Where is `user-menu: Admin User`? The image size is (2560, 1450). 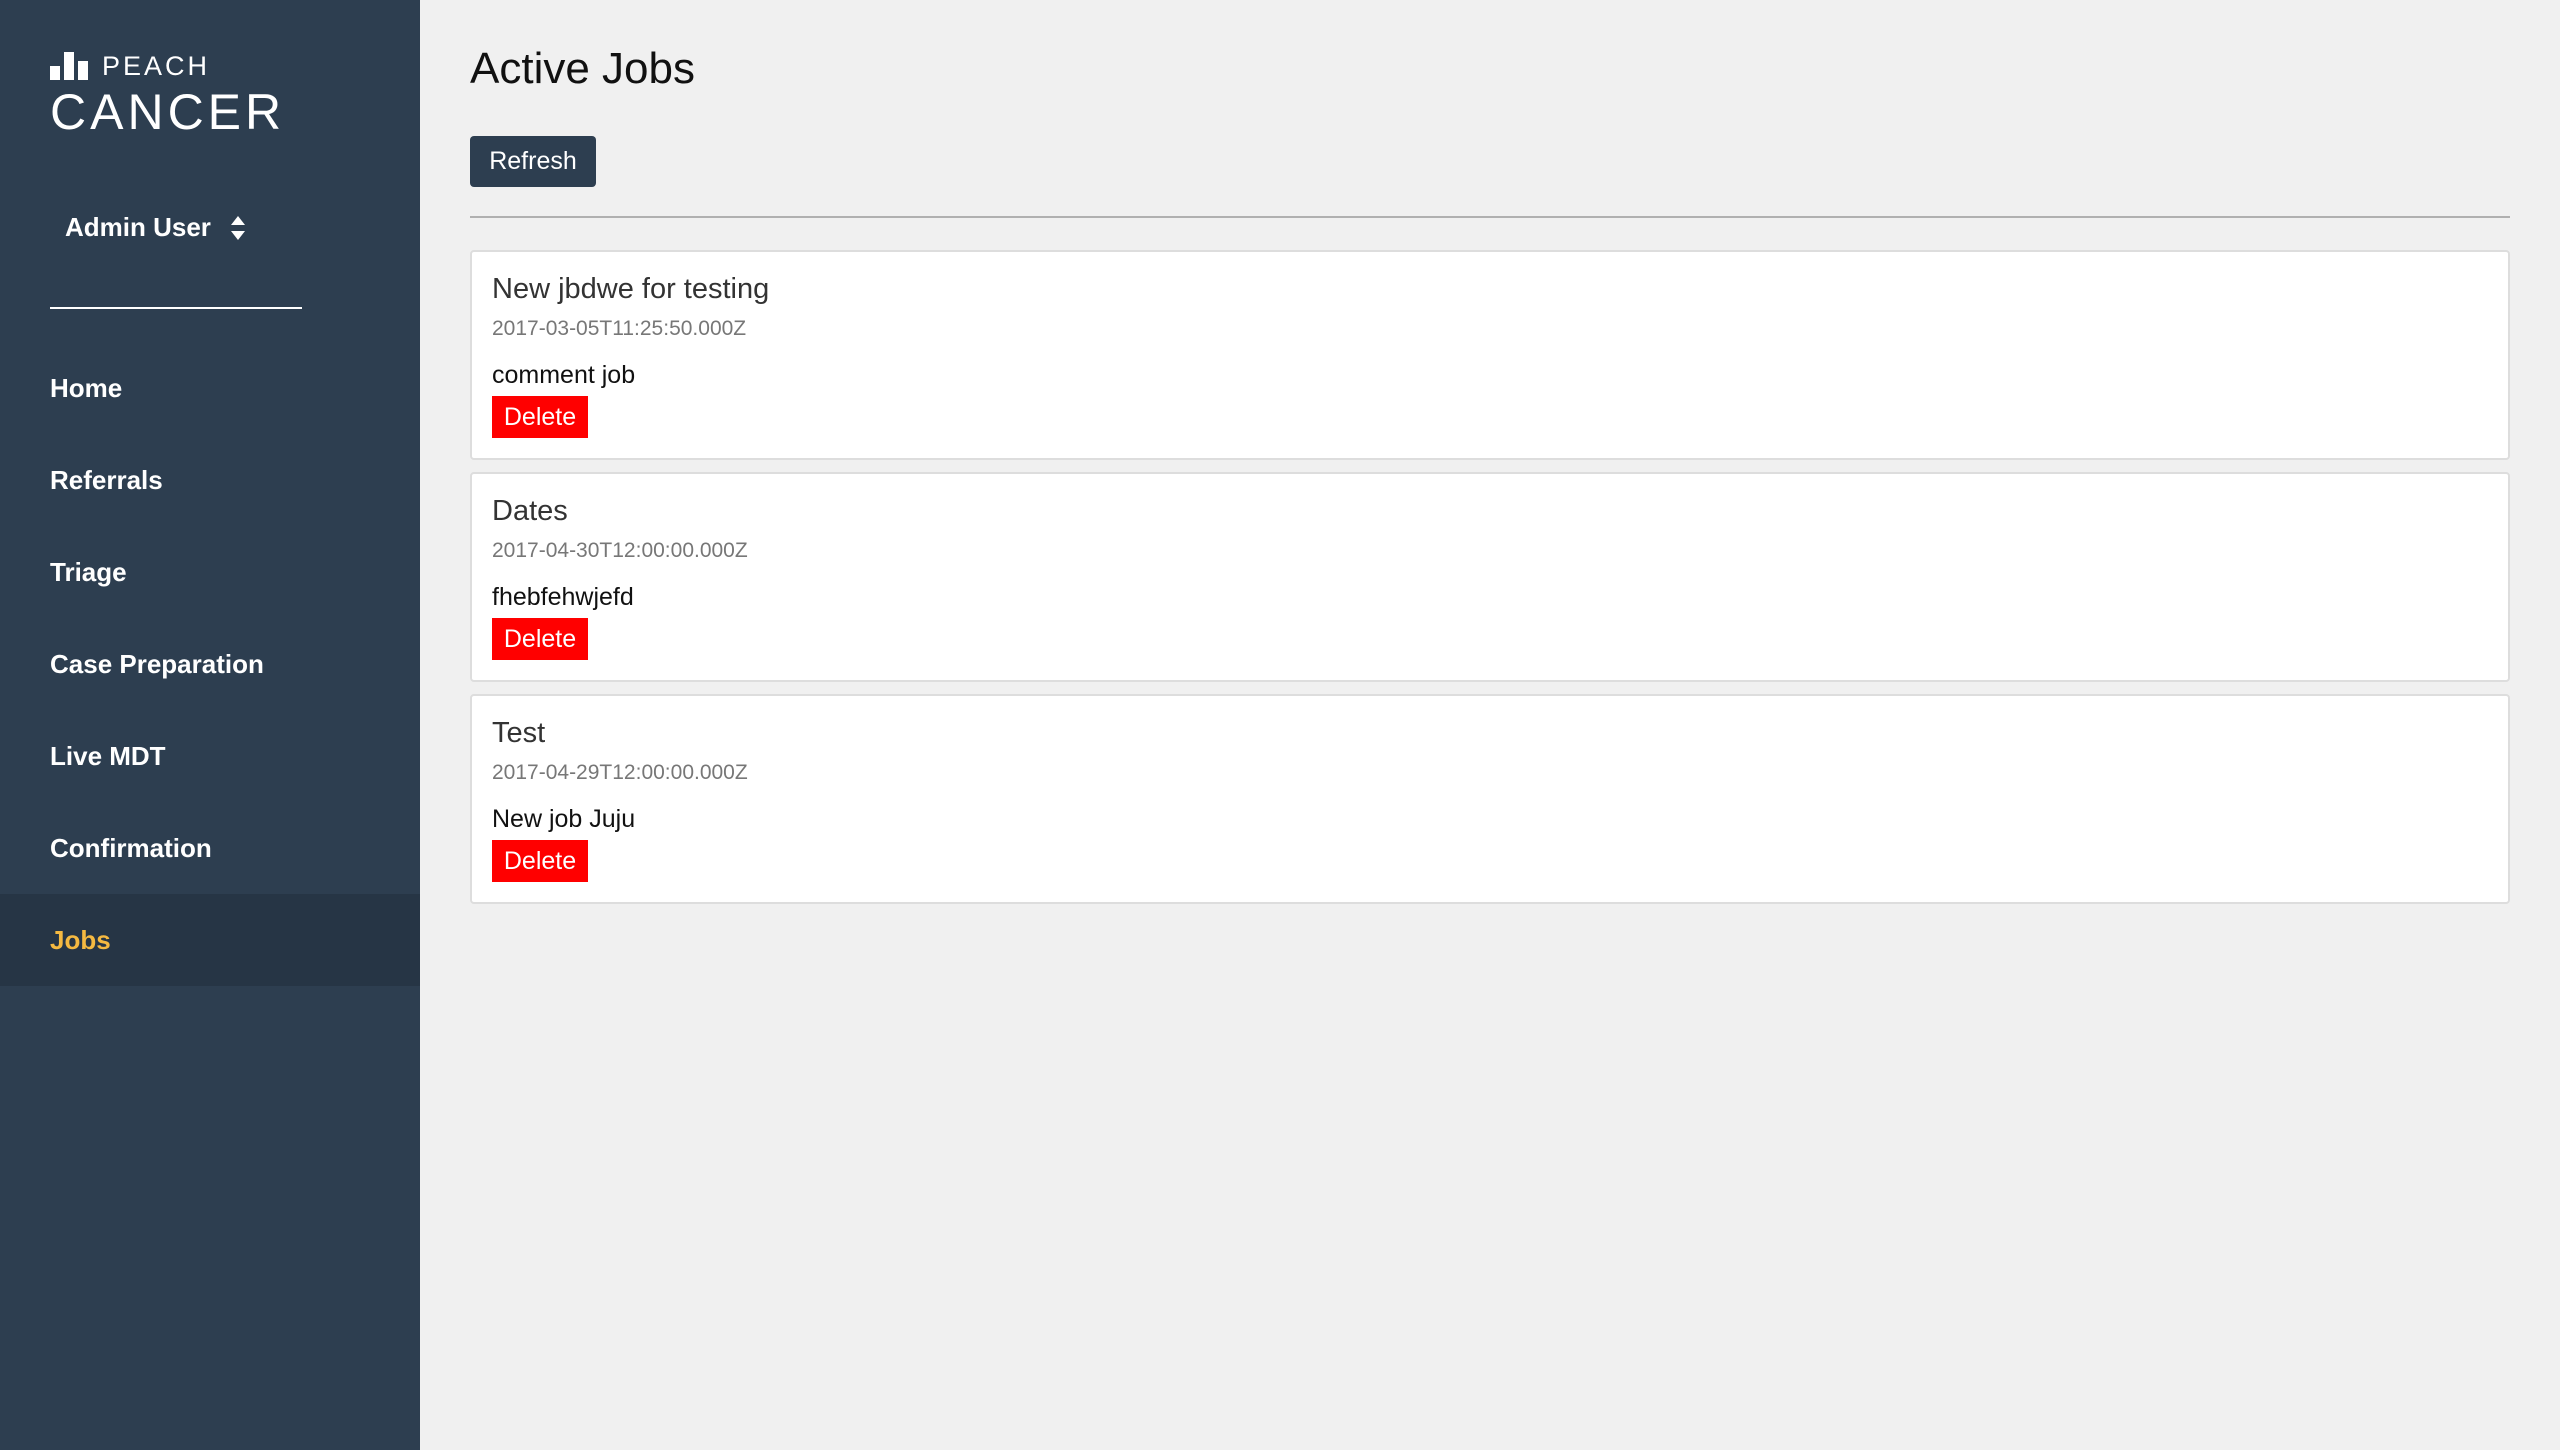 user-menu: Admin User is located at coordinates (155, 227).